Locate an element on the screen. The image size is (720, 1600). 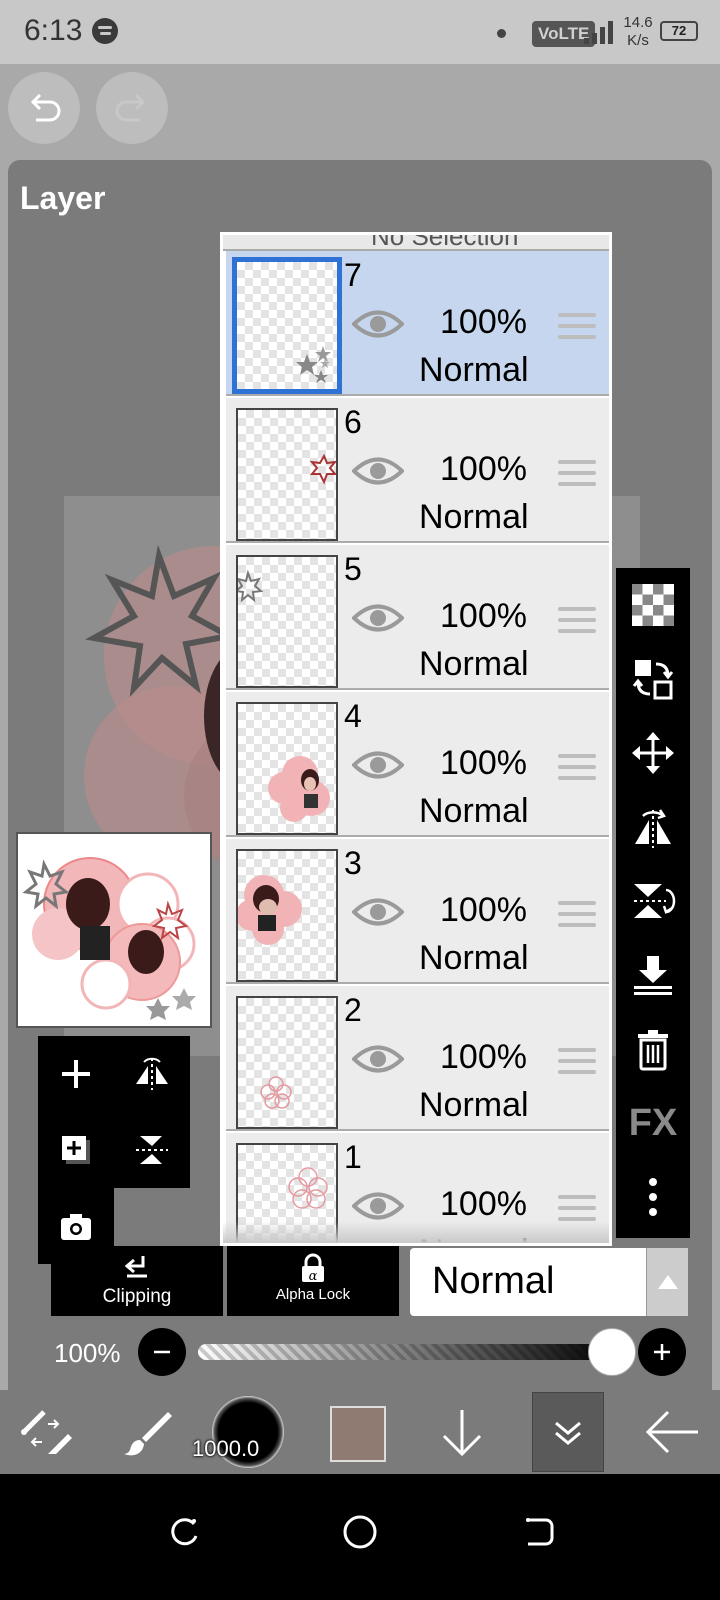
arrow-down-button is located at coordinates (462, 1432).